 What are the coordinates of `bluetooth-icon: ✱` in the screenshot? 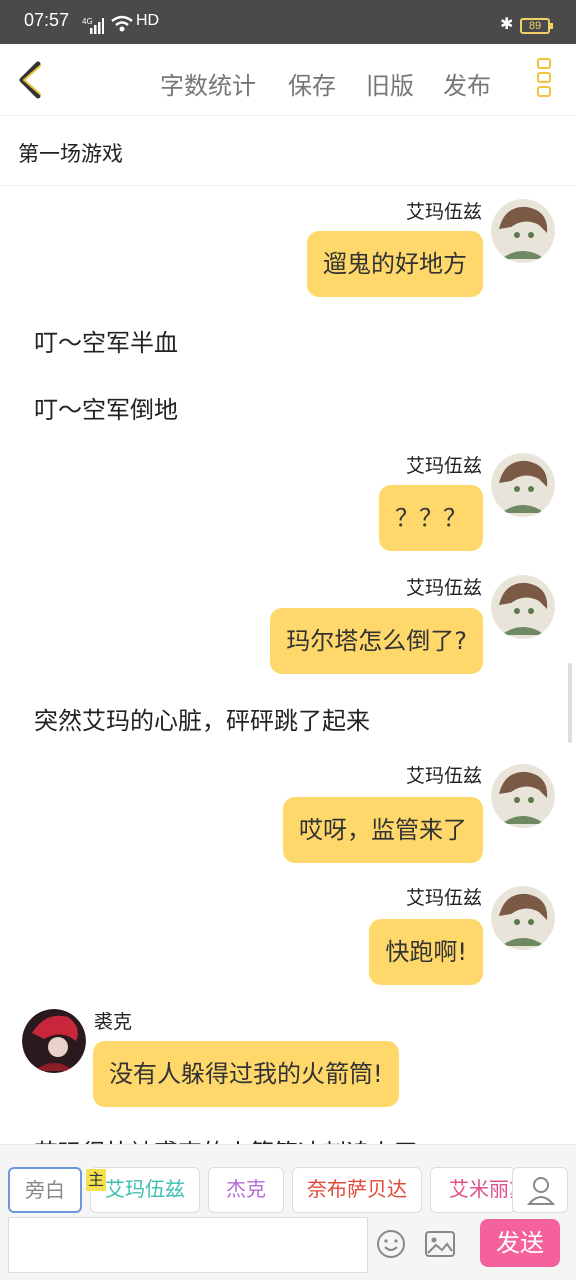 It's located at (507, 23).